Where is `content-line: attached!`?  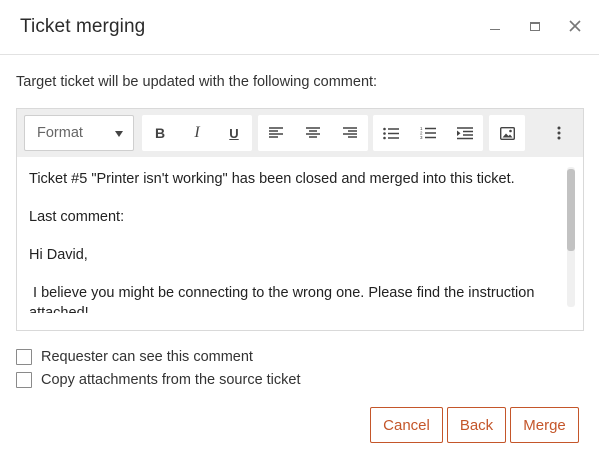
content-line: attached! is located at coordinates (59, 309).